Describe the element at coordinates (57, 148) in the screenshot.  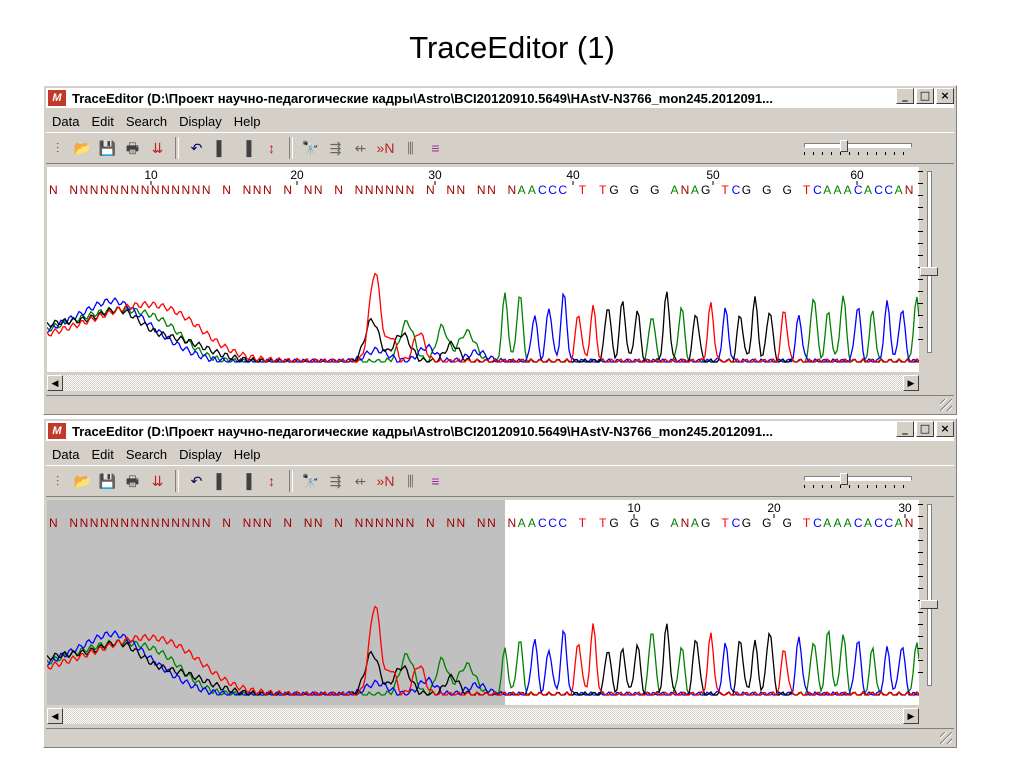
I see `atgc-trace-icon: ⫶` at that location.